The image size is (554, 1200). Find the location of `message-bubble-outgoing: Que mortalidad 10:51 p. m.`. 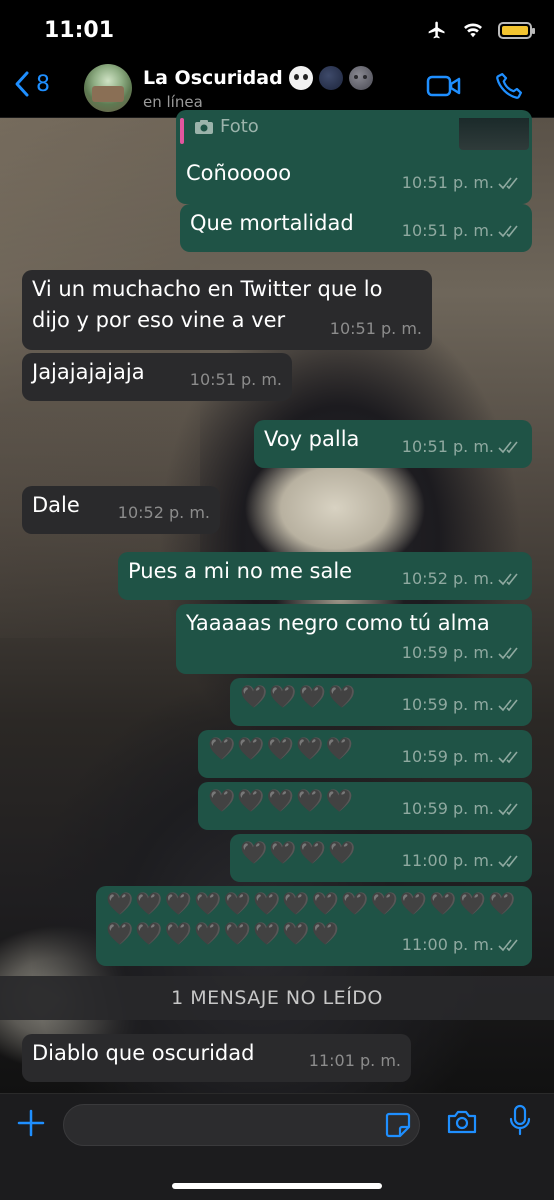

message-bubble-outgoing: Que mortalidad 10:51 p. m. is located at coordinates (356, 228).